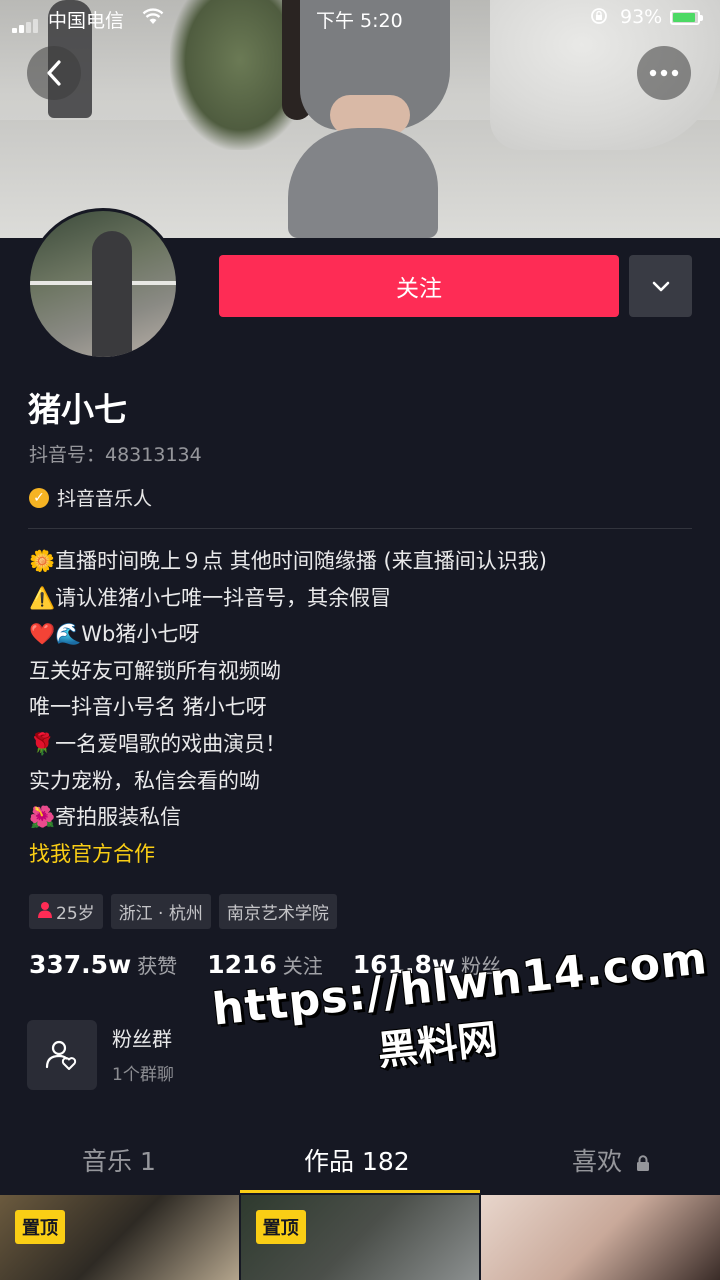  I want to click on video-thumbnail, so click(600, 1237).